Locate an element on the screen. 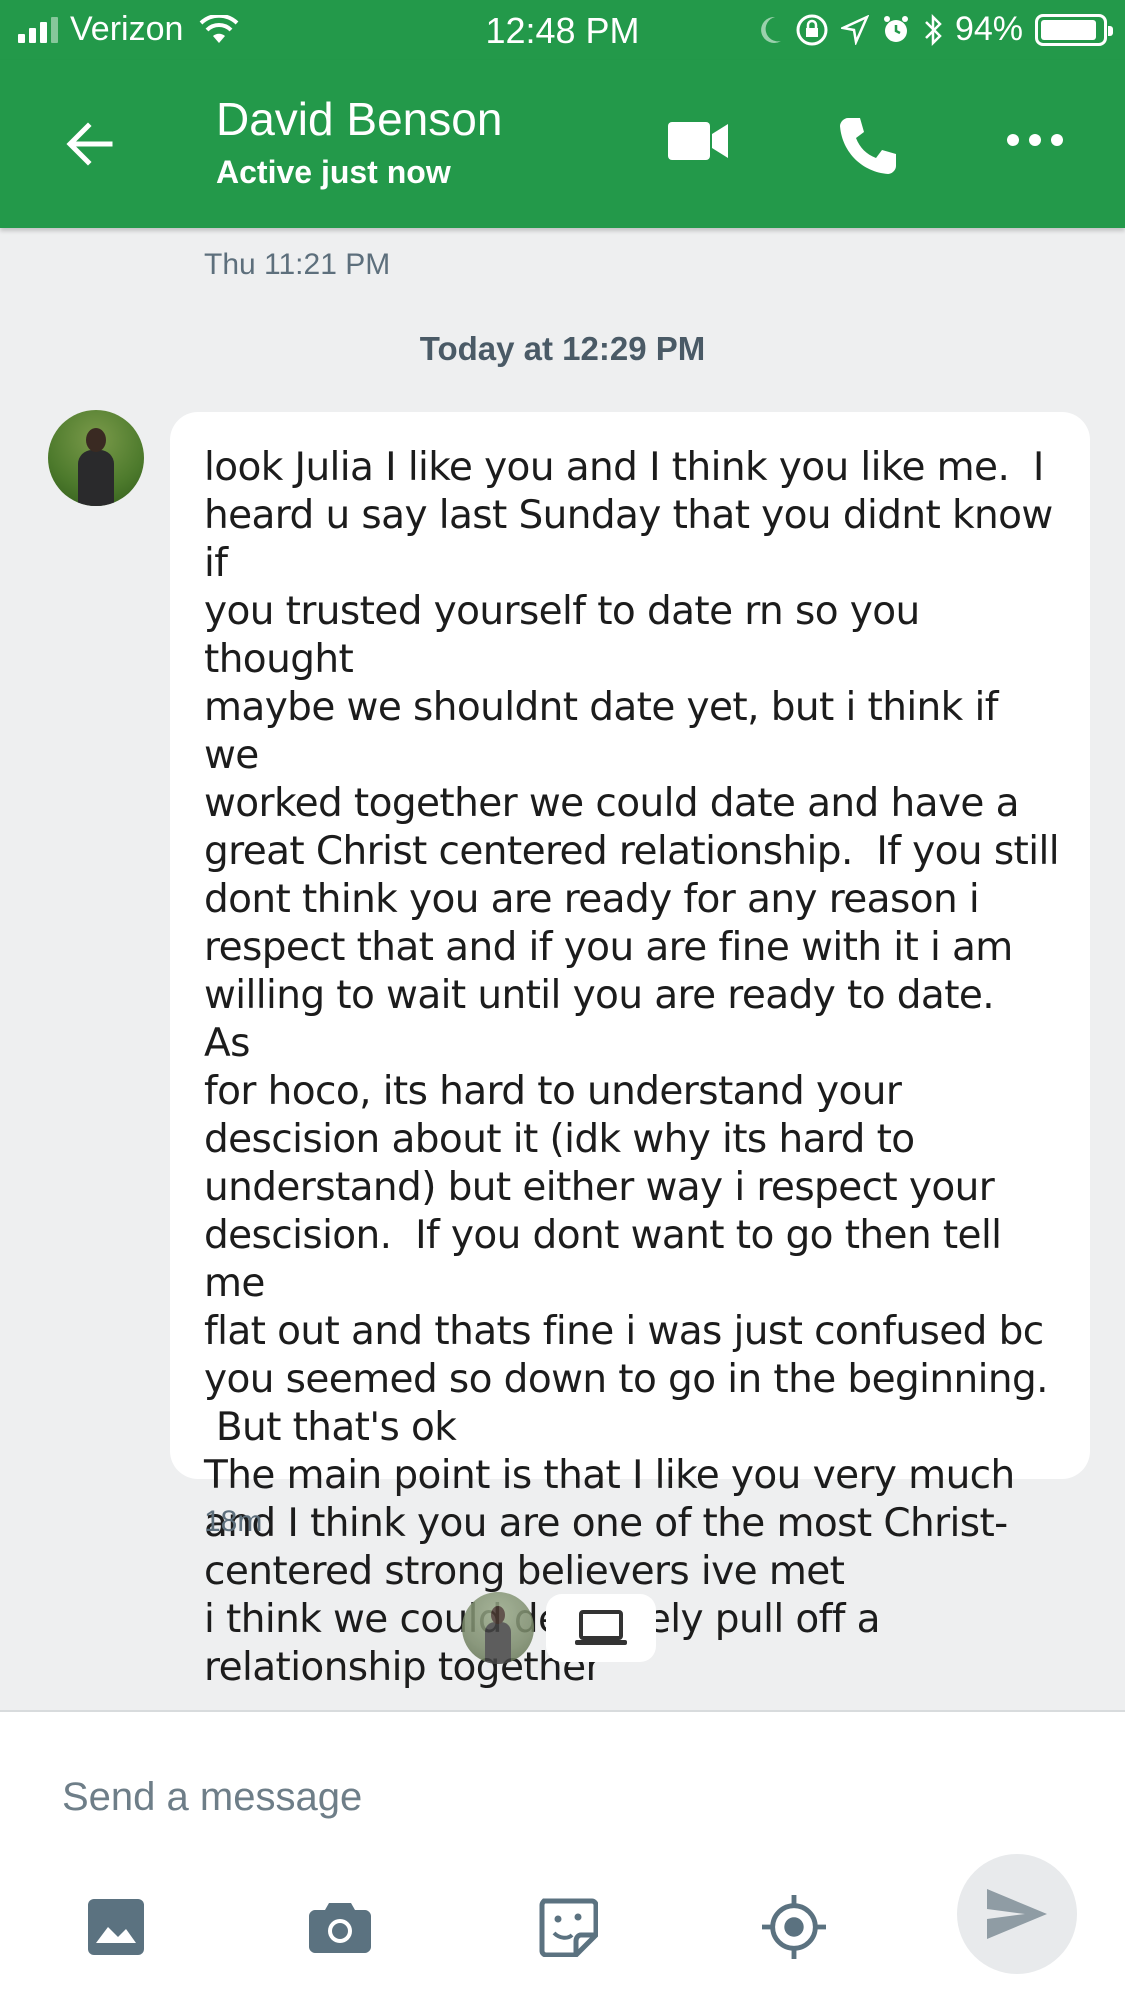  read-receipt-device is located at coordinates (601, 1628).